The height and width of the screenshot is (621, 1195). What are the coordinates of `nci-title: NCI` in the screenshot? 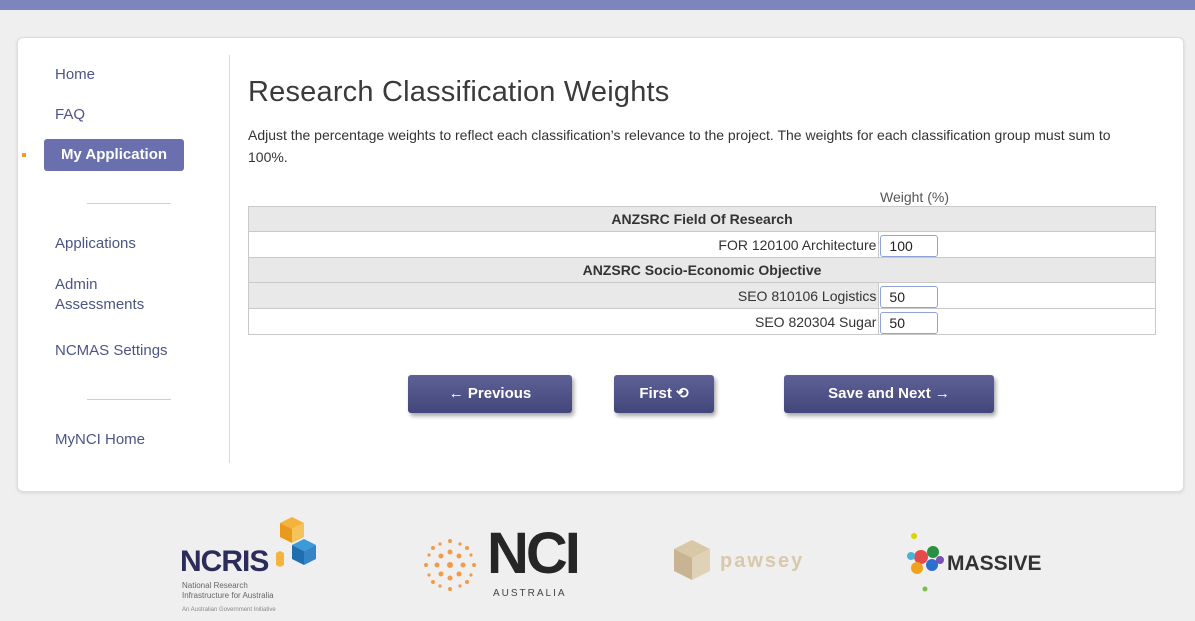 It's located at (534, 553).